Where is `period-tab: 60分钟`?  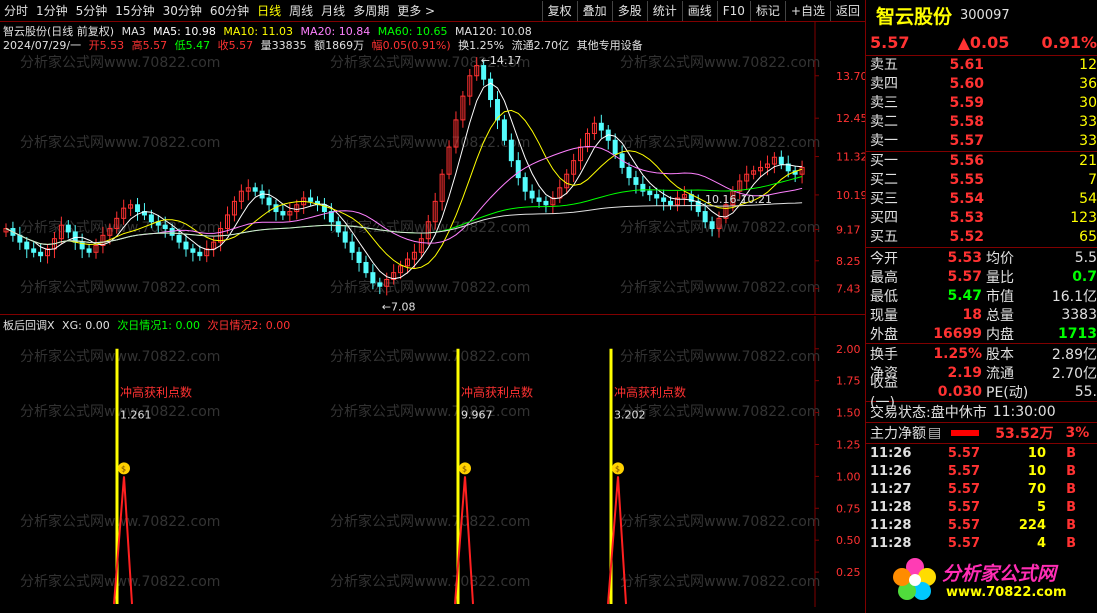 period-tab: 60分钟 is located at coordinates (229, 11).